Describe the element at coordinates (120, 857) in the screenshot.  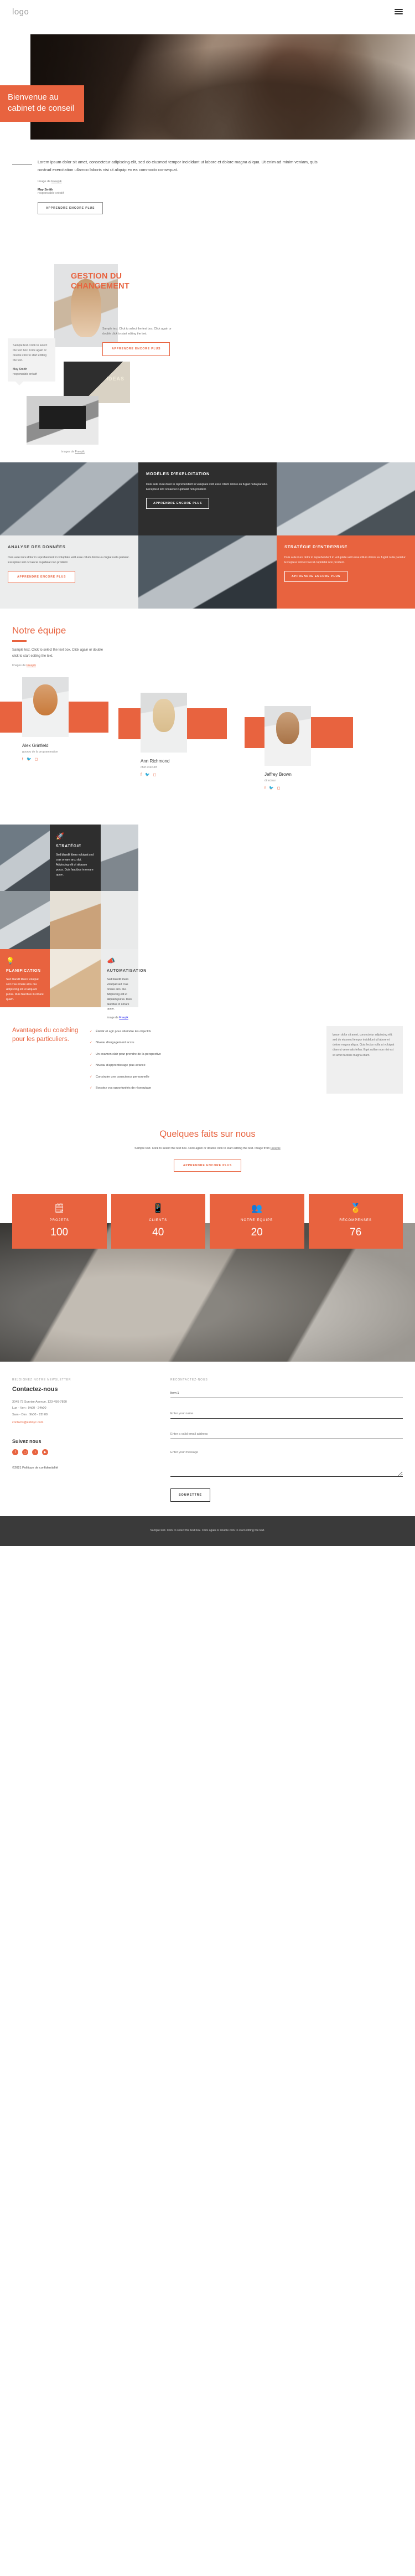
I see `man-portrait-photo` at that location.